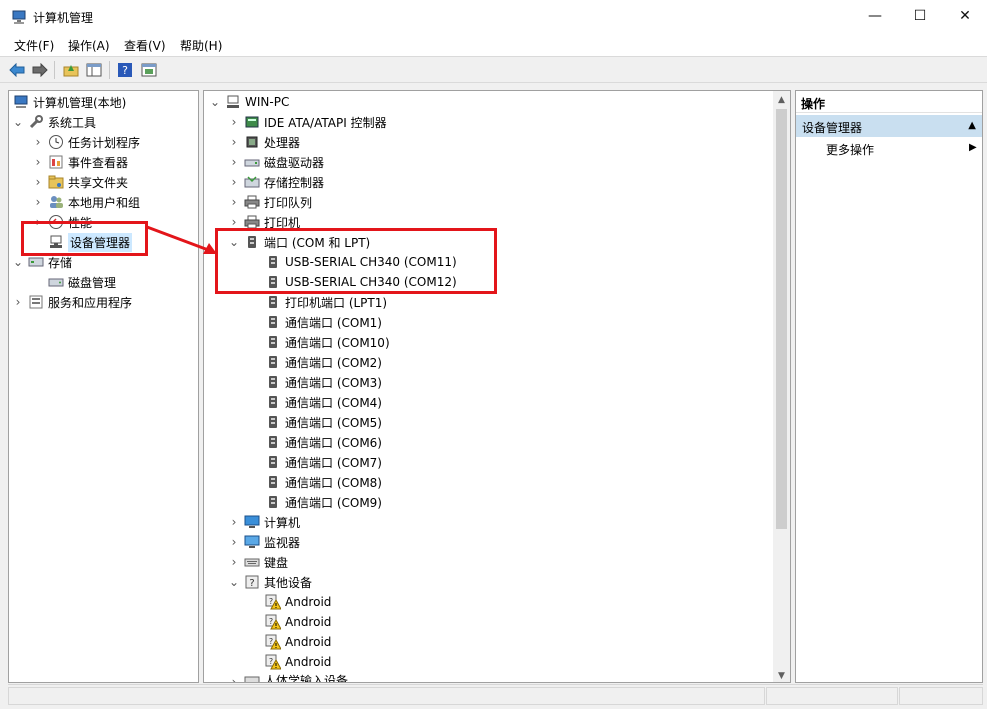 This screenshot has height=709, width=987. Describe the element at coordinates (54, 122) in the screenshot. I see `tree-item-system-tools: ⌄ 系统工具` at that location.